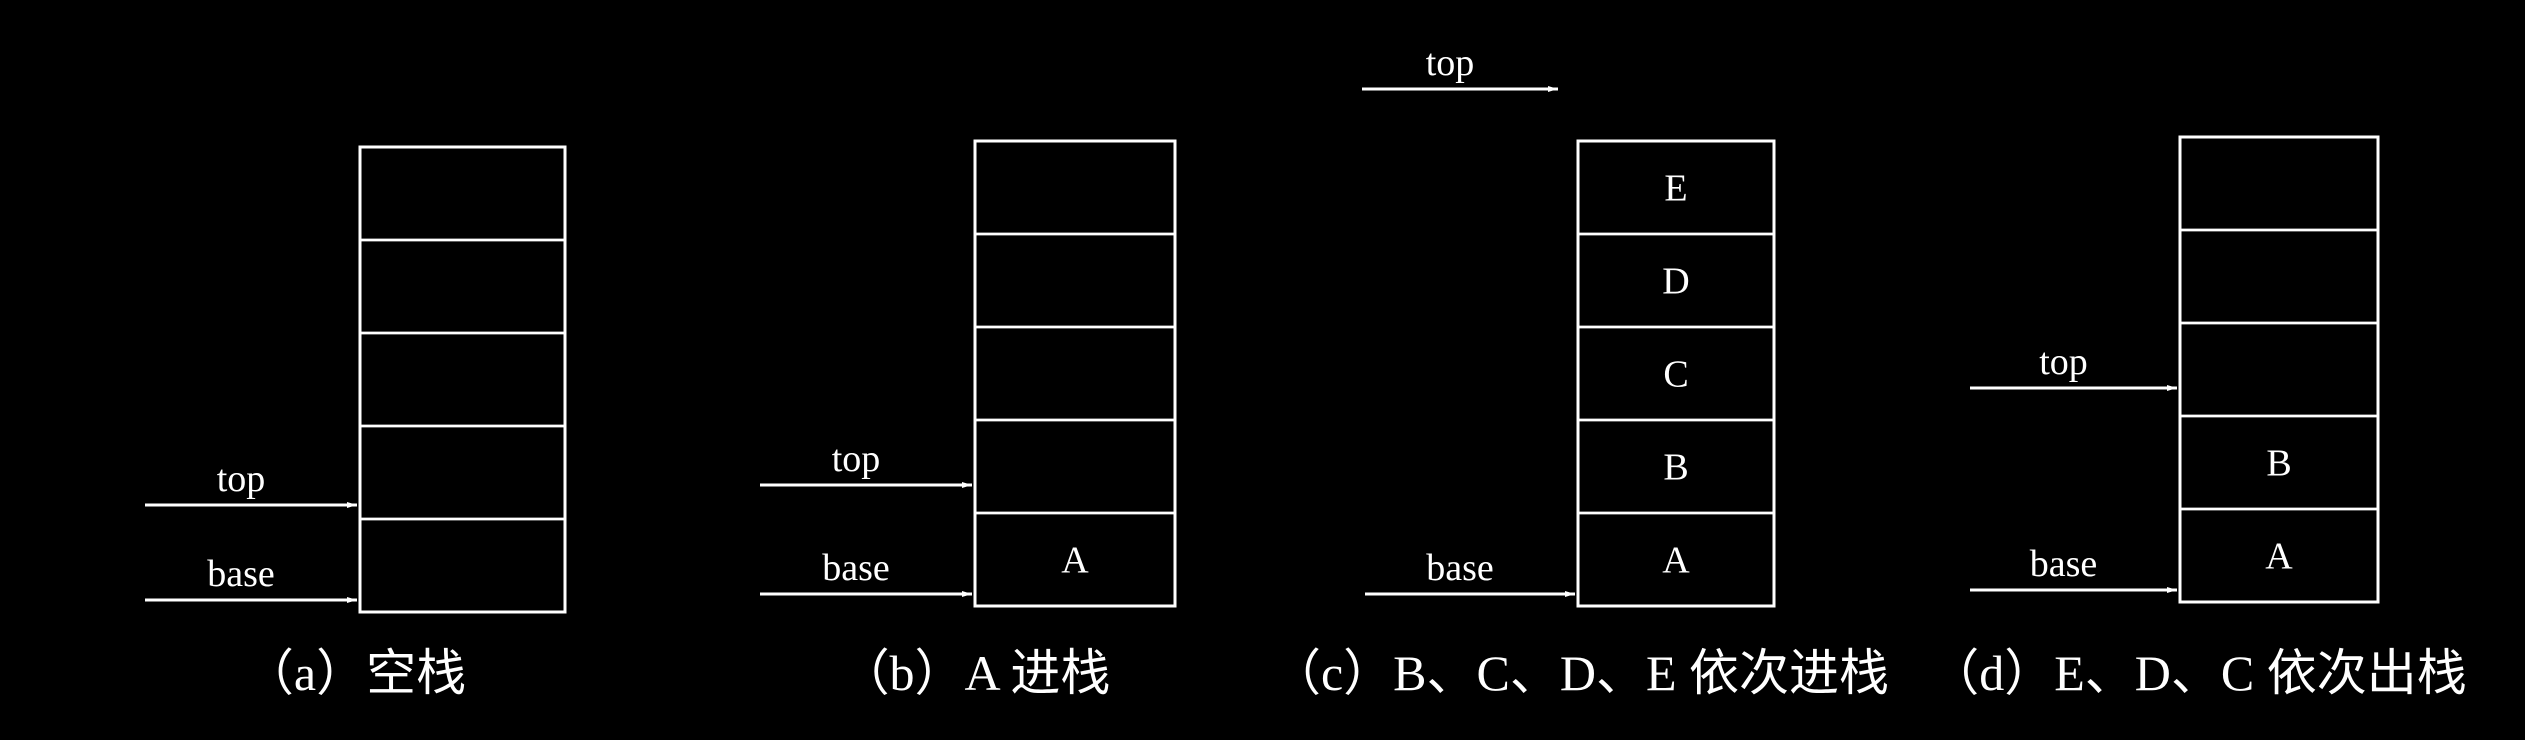 This screenshot has height=740, width=2525. Describe the element at coordinates (2198, 673) in the screenshot. I see `diagram-caption: （d）E、D、C 依次出栈` at that location.